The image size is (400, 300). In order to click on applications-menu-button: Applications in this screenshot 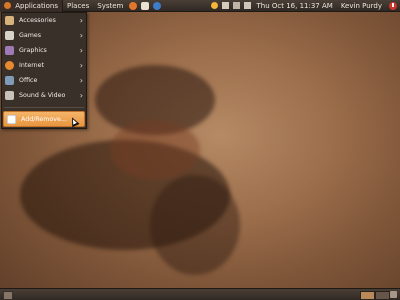, I will do `click(31, 6)`.